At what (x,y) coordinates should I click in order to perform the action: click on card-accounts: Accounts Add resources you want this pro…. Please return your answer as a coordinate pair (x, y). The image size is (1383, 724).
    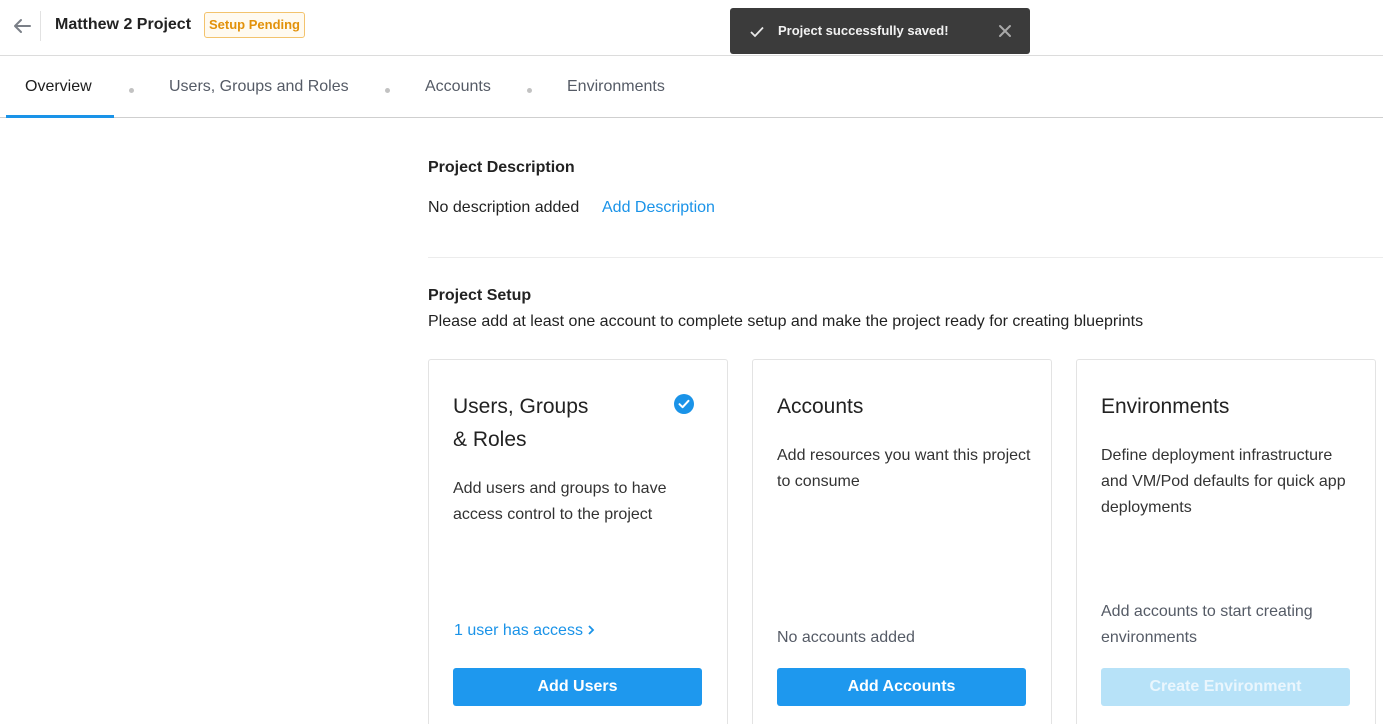
    Looking at the image, I should click on (902, 541).